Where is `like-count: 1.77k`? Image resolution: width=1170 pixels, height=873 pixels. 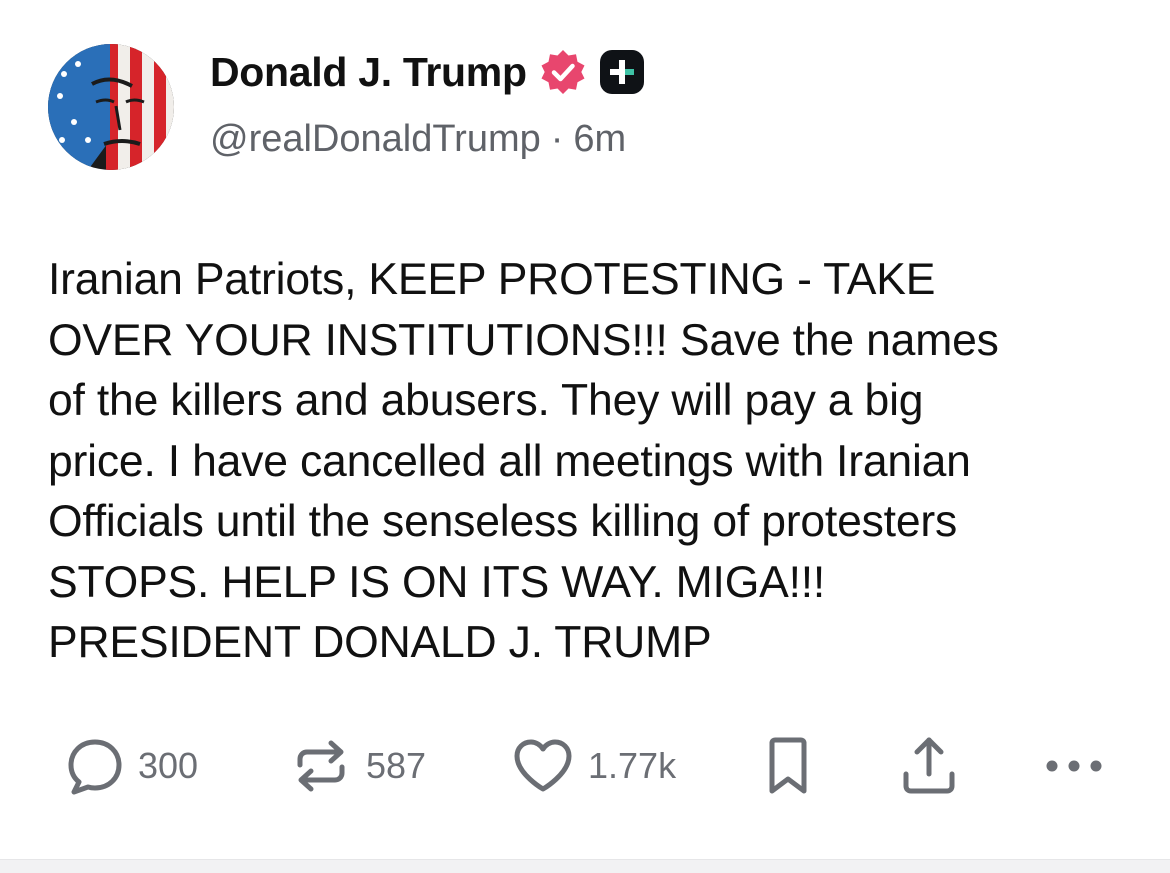
like-count: 1.77k is located at coordinates (632, 765).